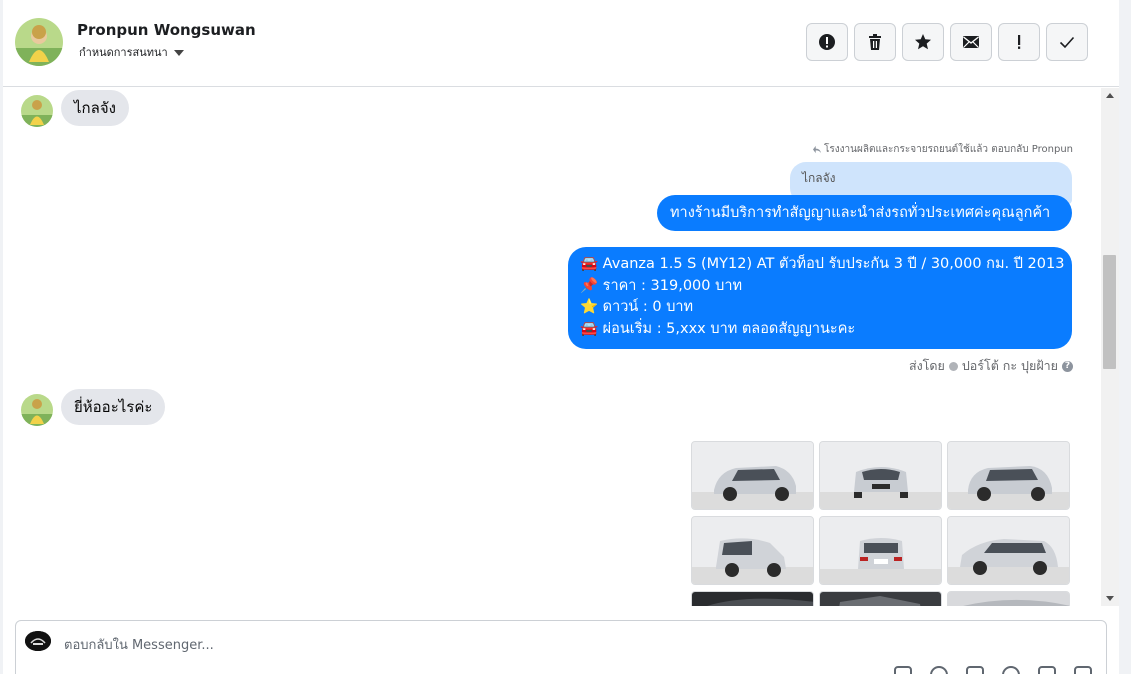 Image resolution: width=1131 pixels, height=674 pixels. Describe the element at coordinates (123, 52) in the screenshot. I see `assign-conversation-label: กำหนดการสนทนา` at that location.